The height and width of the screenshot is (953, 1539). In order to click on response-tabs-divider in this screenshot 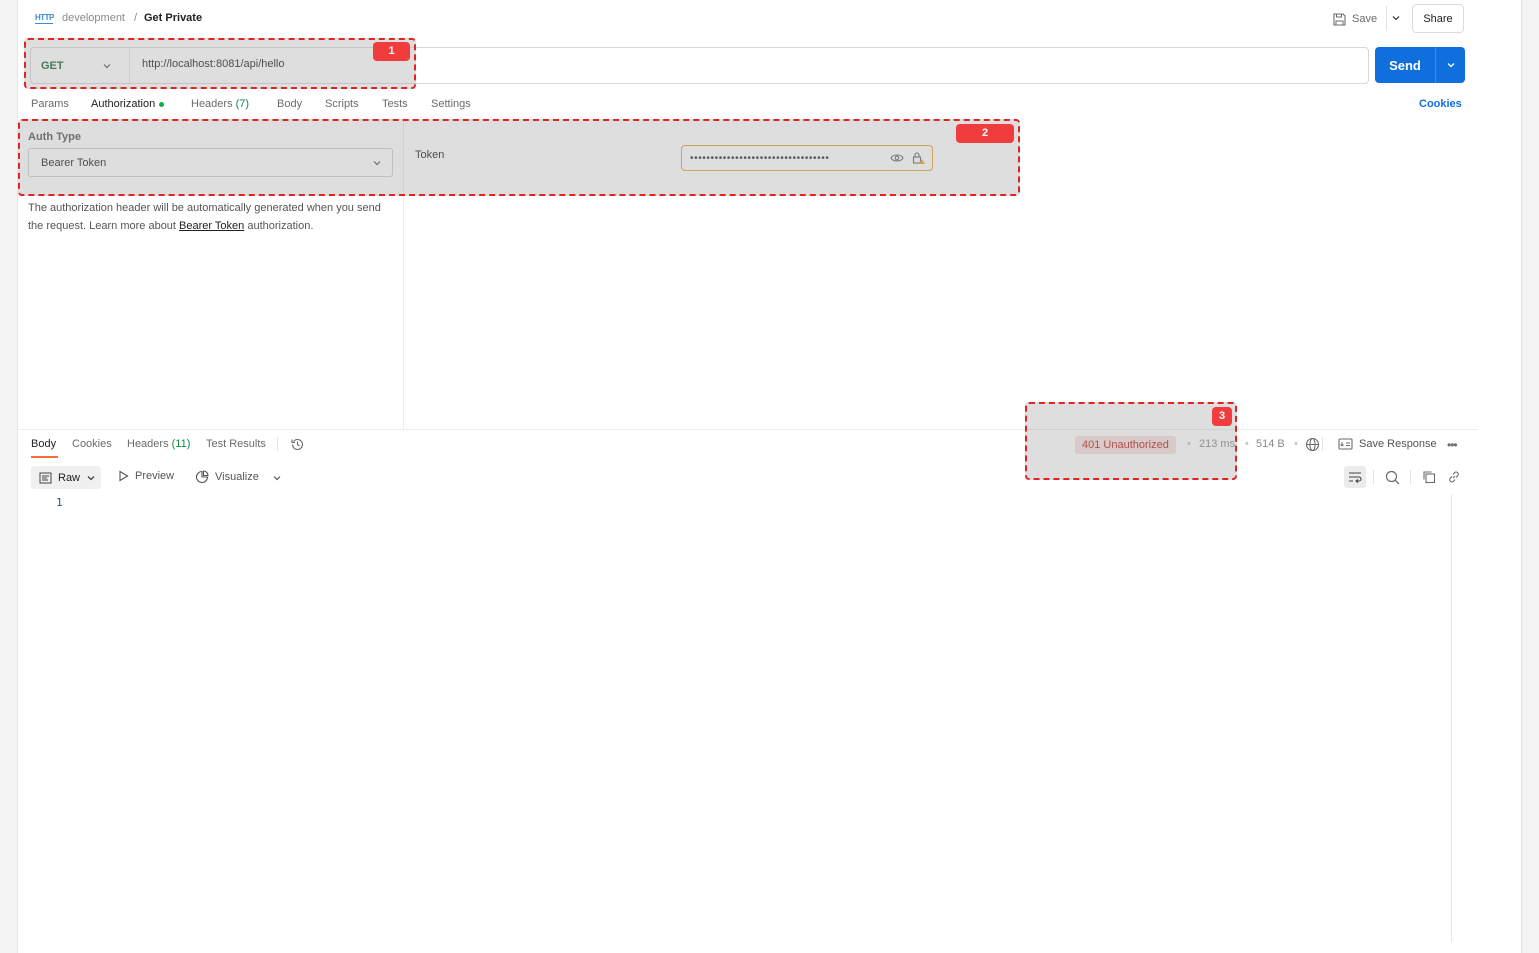, I will do `click(277, 444)`.